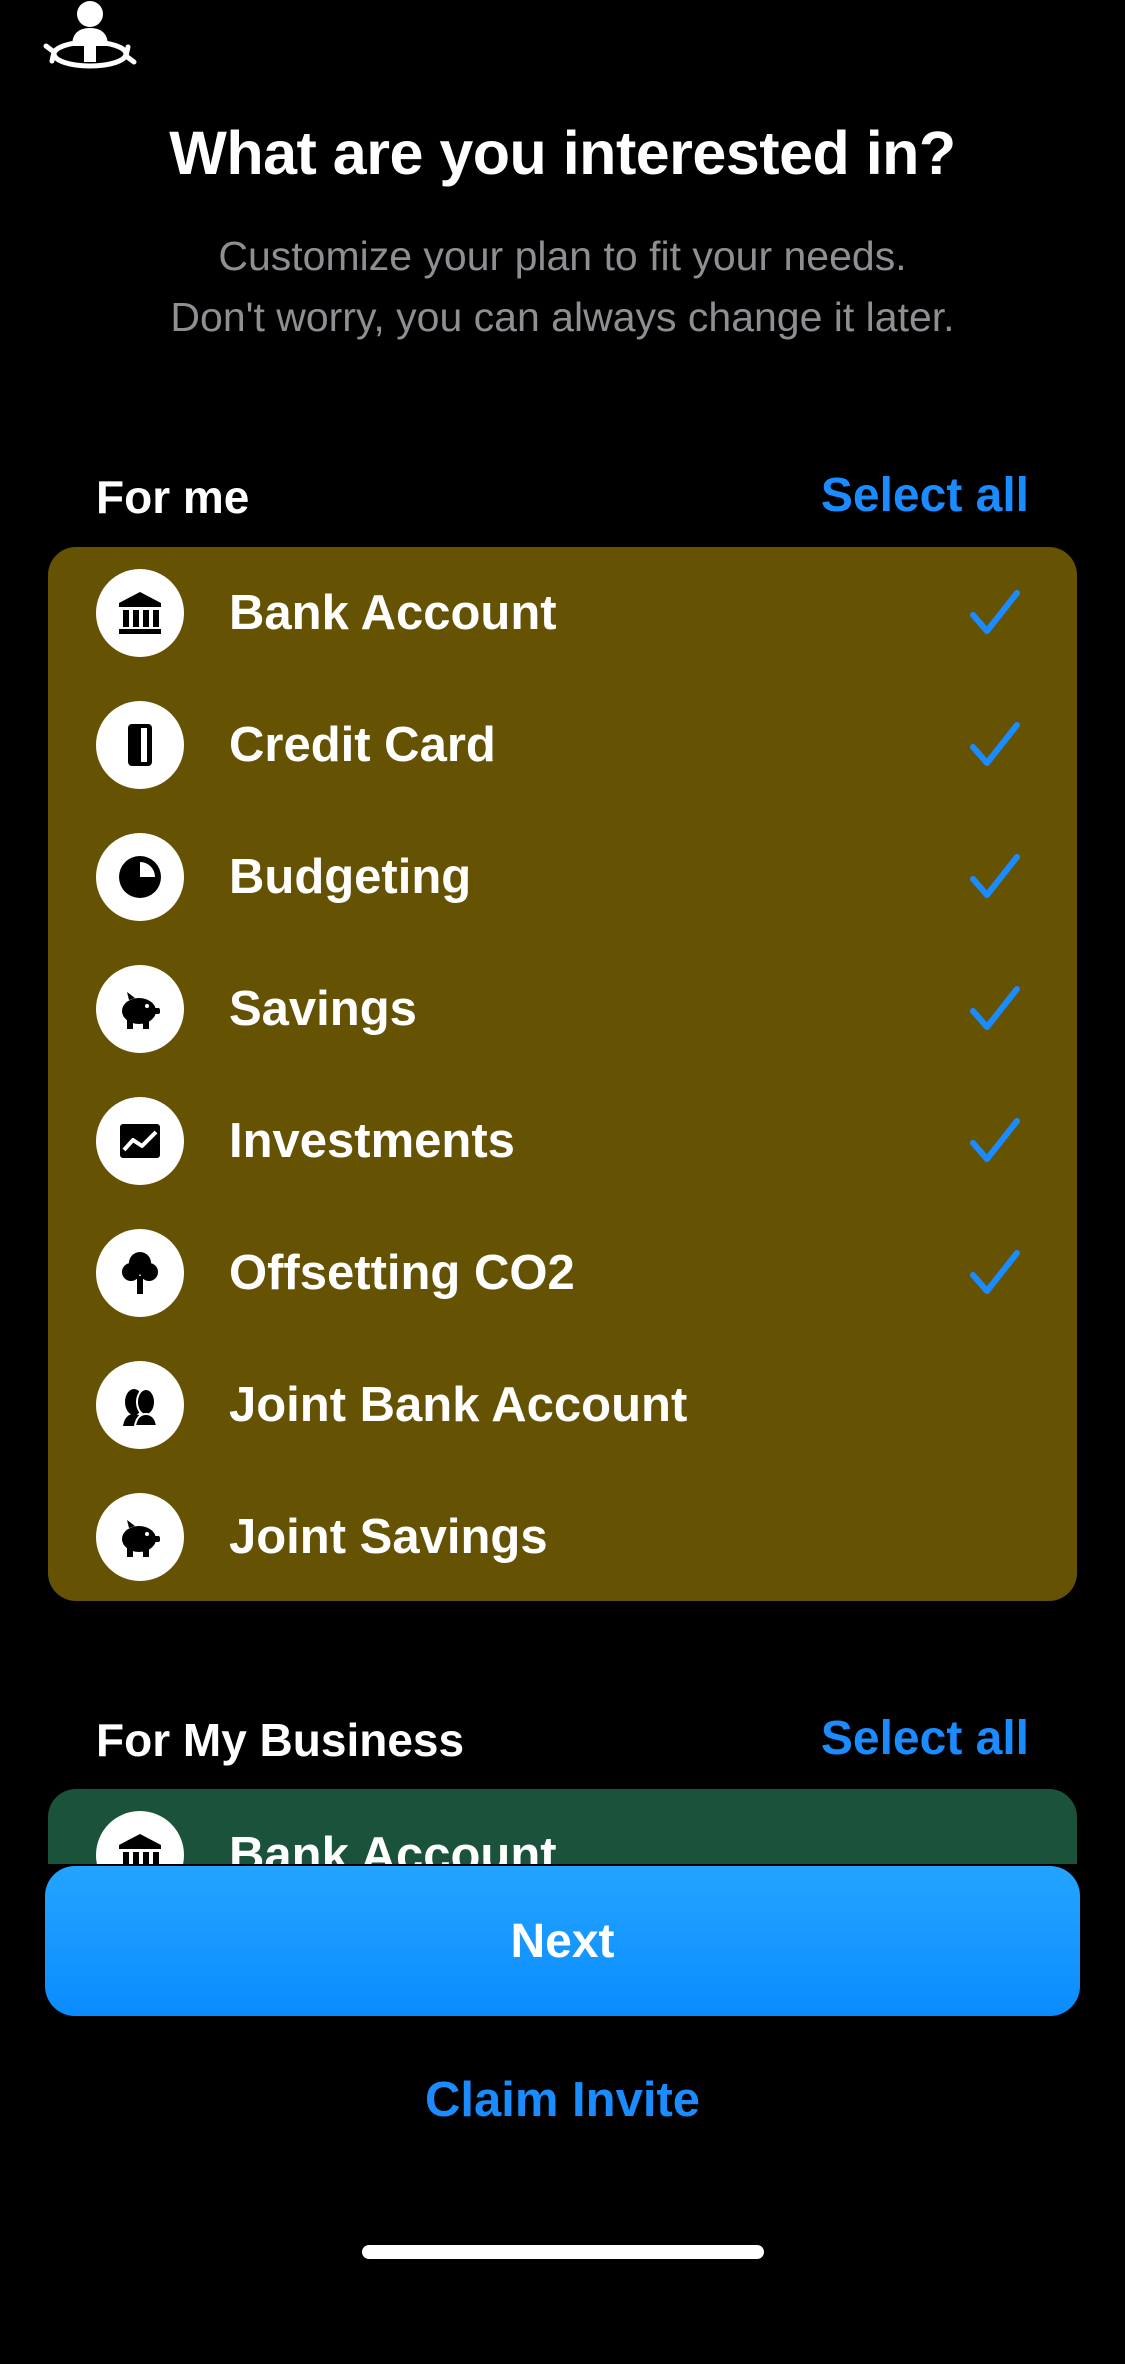 The width and height of the screenshot is (1125, 2364). What do you see at coordinates (350, 877) in the screenshot?
I see `option-label: Budgeting` at bounding box center [350, 877].